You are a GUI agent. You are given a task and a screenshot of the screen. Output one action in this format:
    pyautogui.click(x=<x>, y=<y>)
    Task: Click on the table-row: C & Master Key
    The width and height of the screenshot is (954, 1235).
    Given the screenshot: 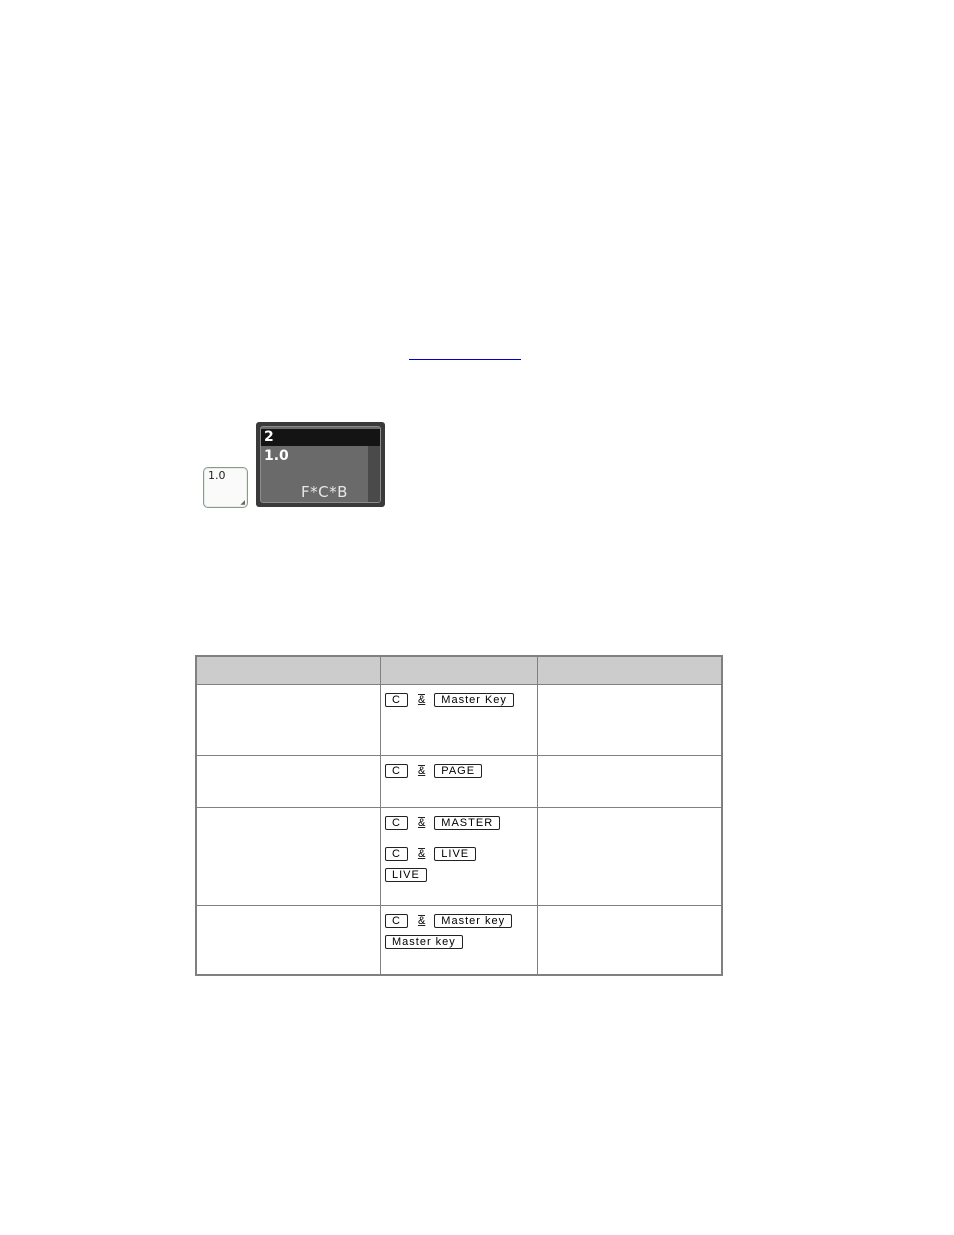 What is the action you would take?
    pyautogui.click(x=459, y=720)
    